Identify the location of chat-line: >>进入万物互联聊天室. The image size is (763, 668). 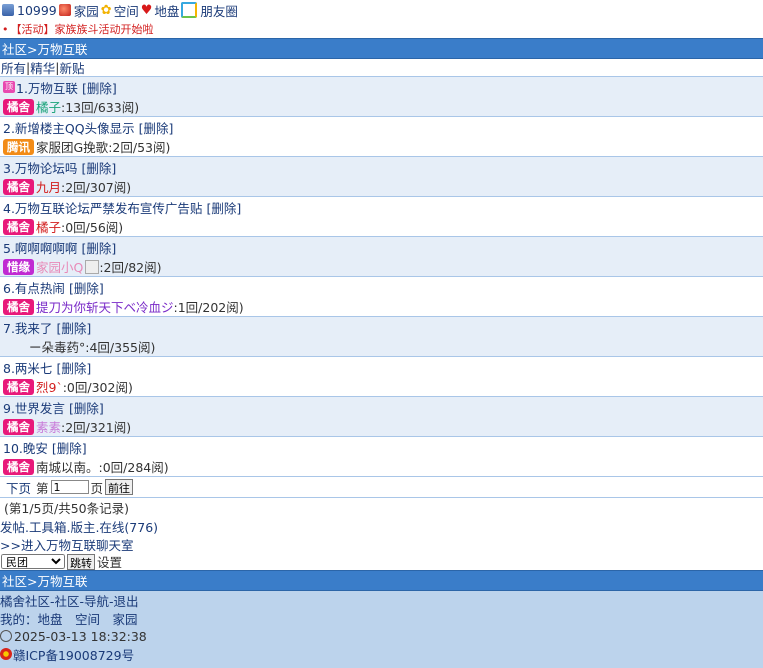
(381, 544).